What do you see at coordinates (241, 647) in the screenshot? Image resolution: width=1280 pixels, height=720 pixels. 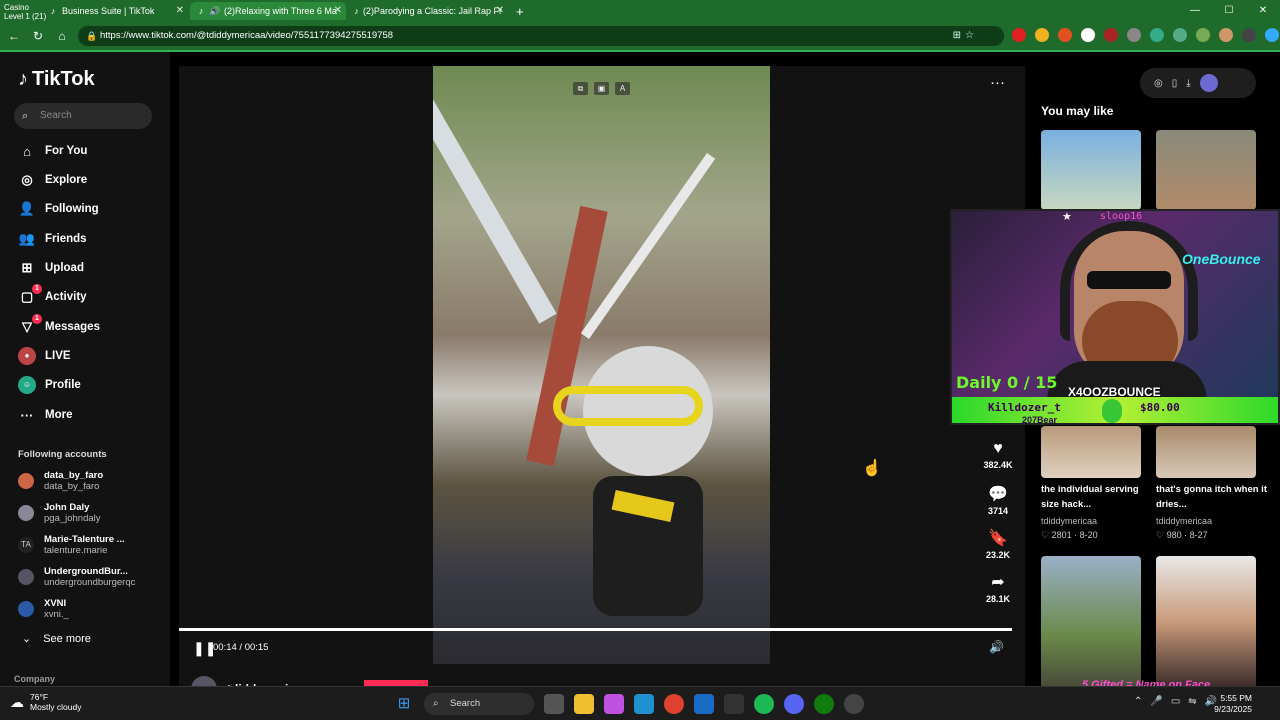 I see `video-timecode: 00:14 / 00:15` at bounding box center [241, 647].